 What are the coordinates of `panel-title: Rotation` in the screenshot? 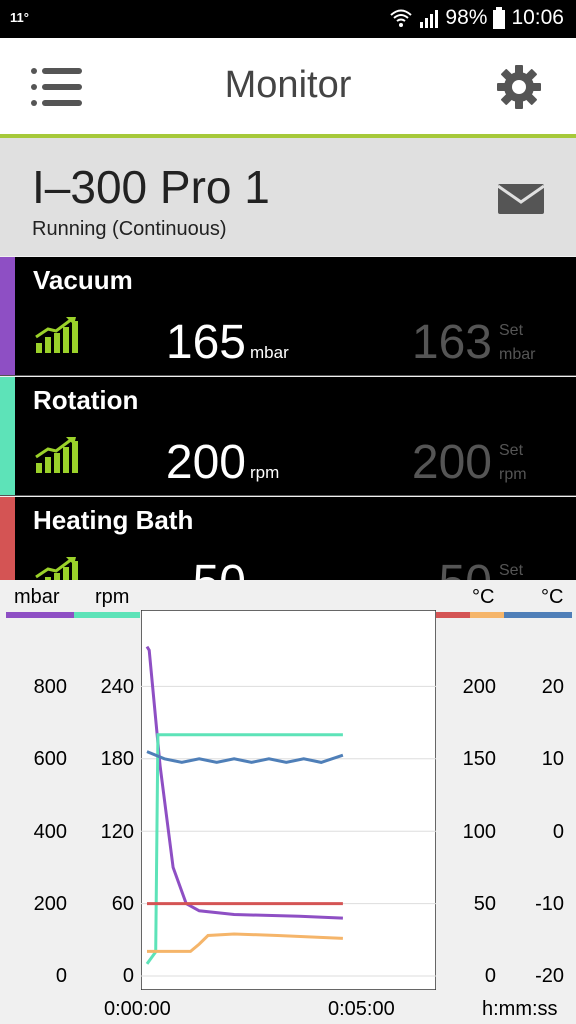 It's located at (86, 400).